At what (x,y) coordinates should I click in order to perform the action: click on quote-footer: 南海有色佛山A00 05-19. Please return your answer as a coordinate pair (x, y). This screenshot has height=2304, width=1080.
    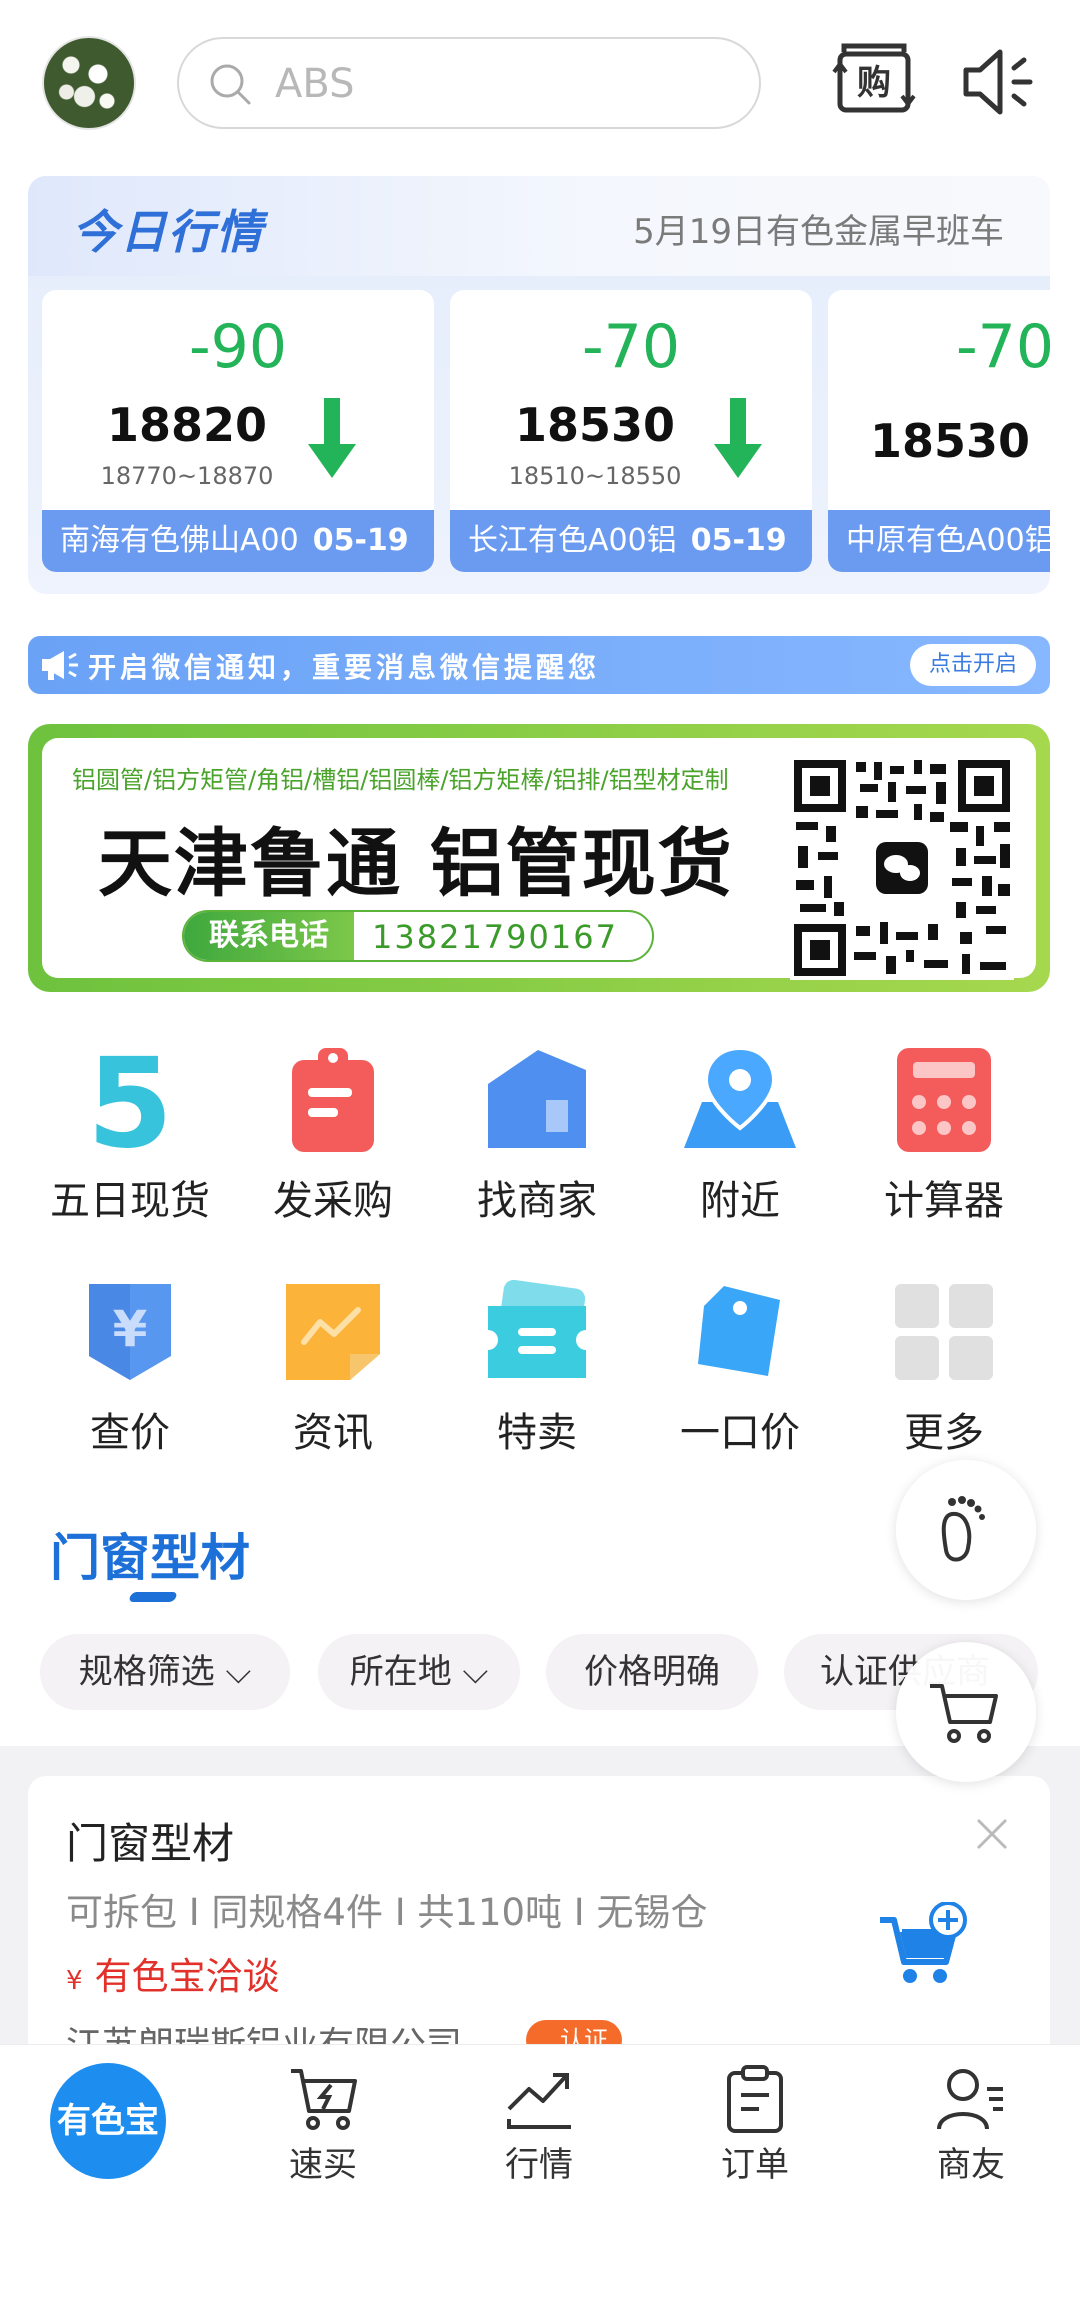
    Looking at the image, I should click on (238, 541).